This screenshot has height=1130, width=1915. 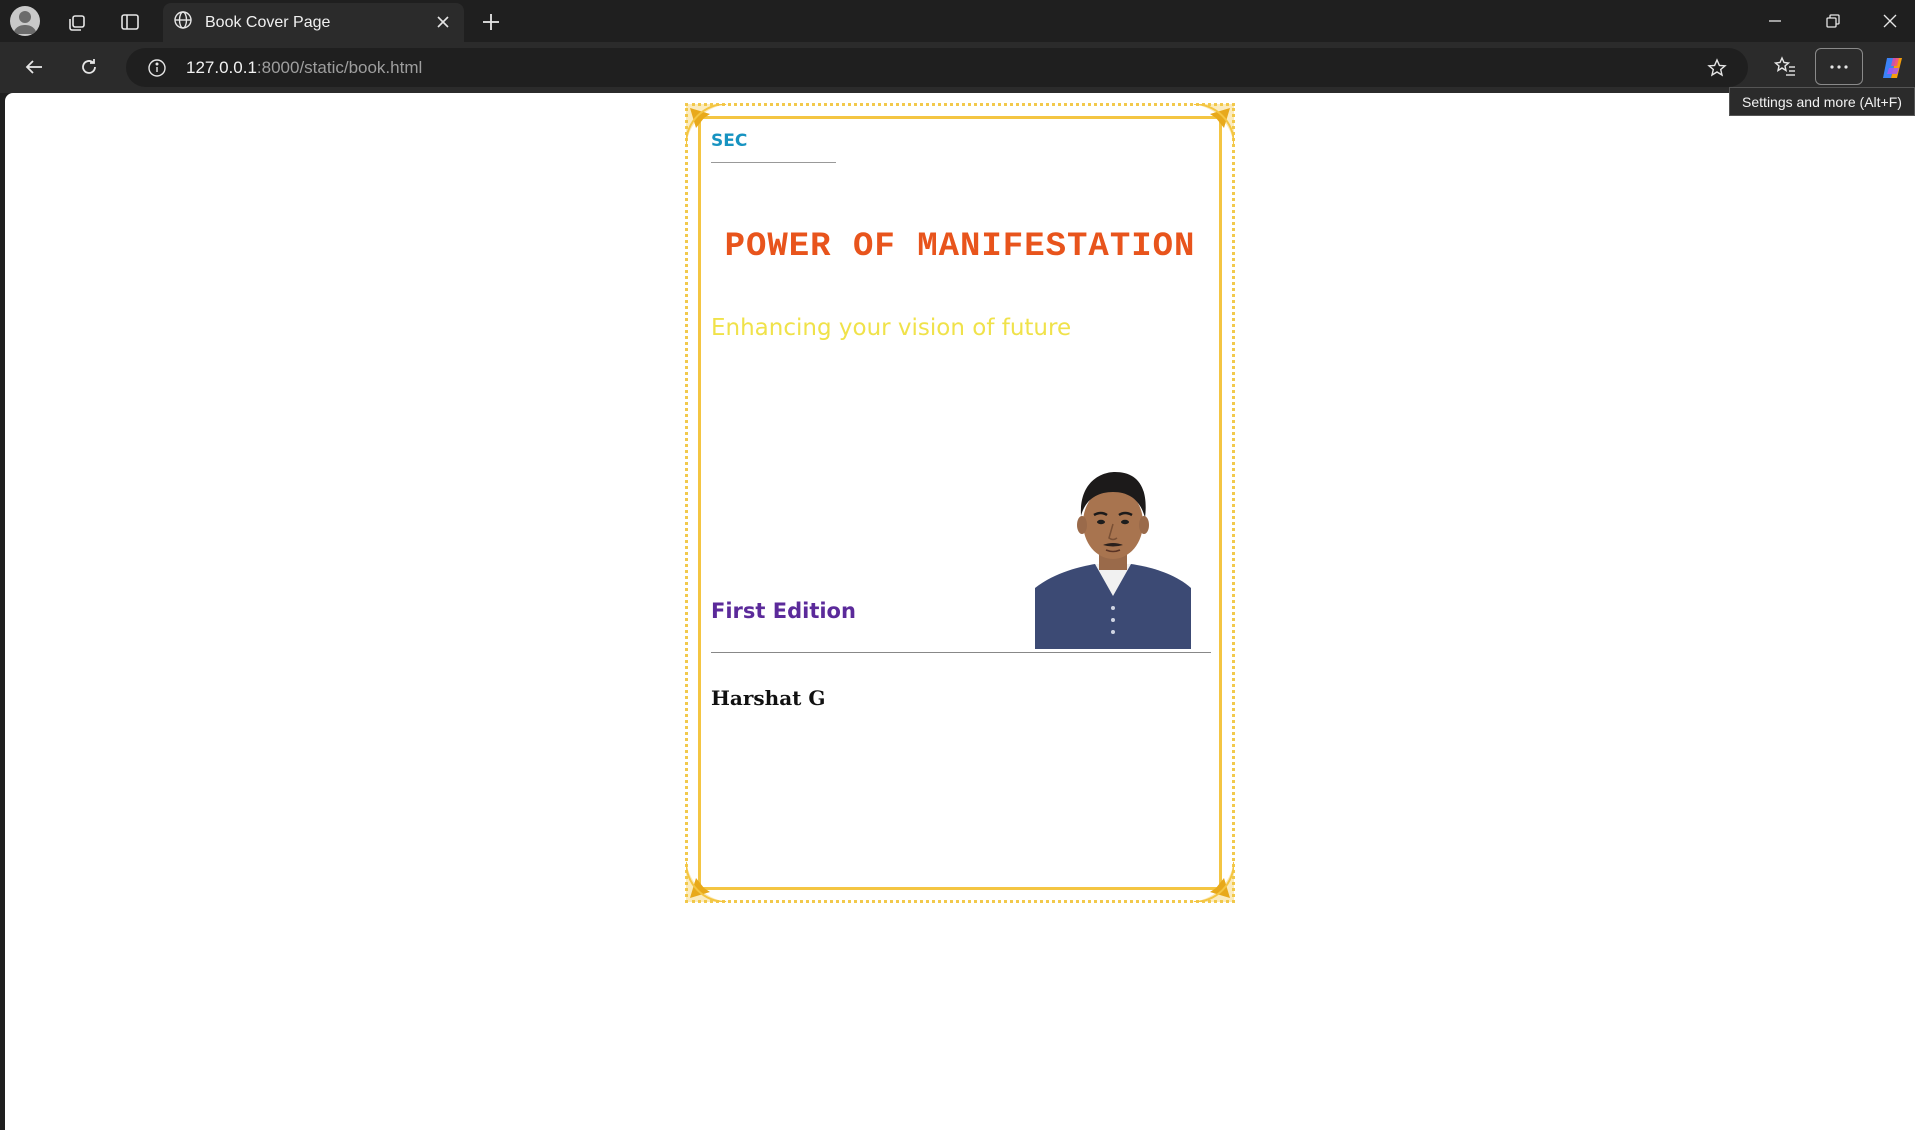 I want to click on author-photo, so click(x=1113, y=558).